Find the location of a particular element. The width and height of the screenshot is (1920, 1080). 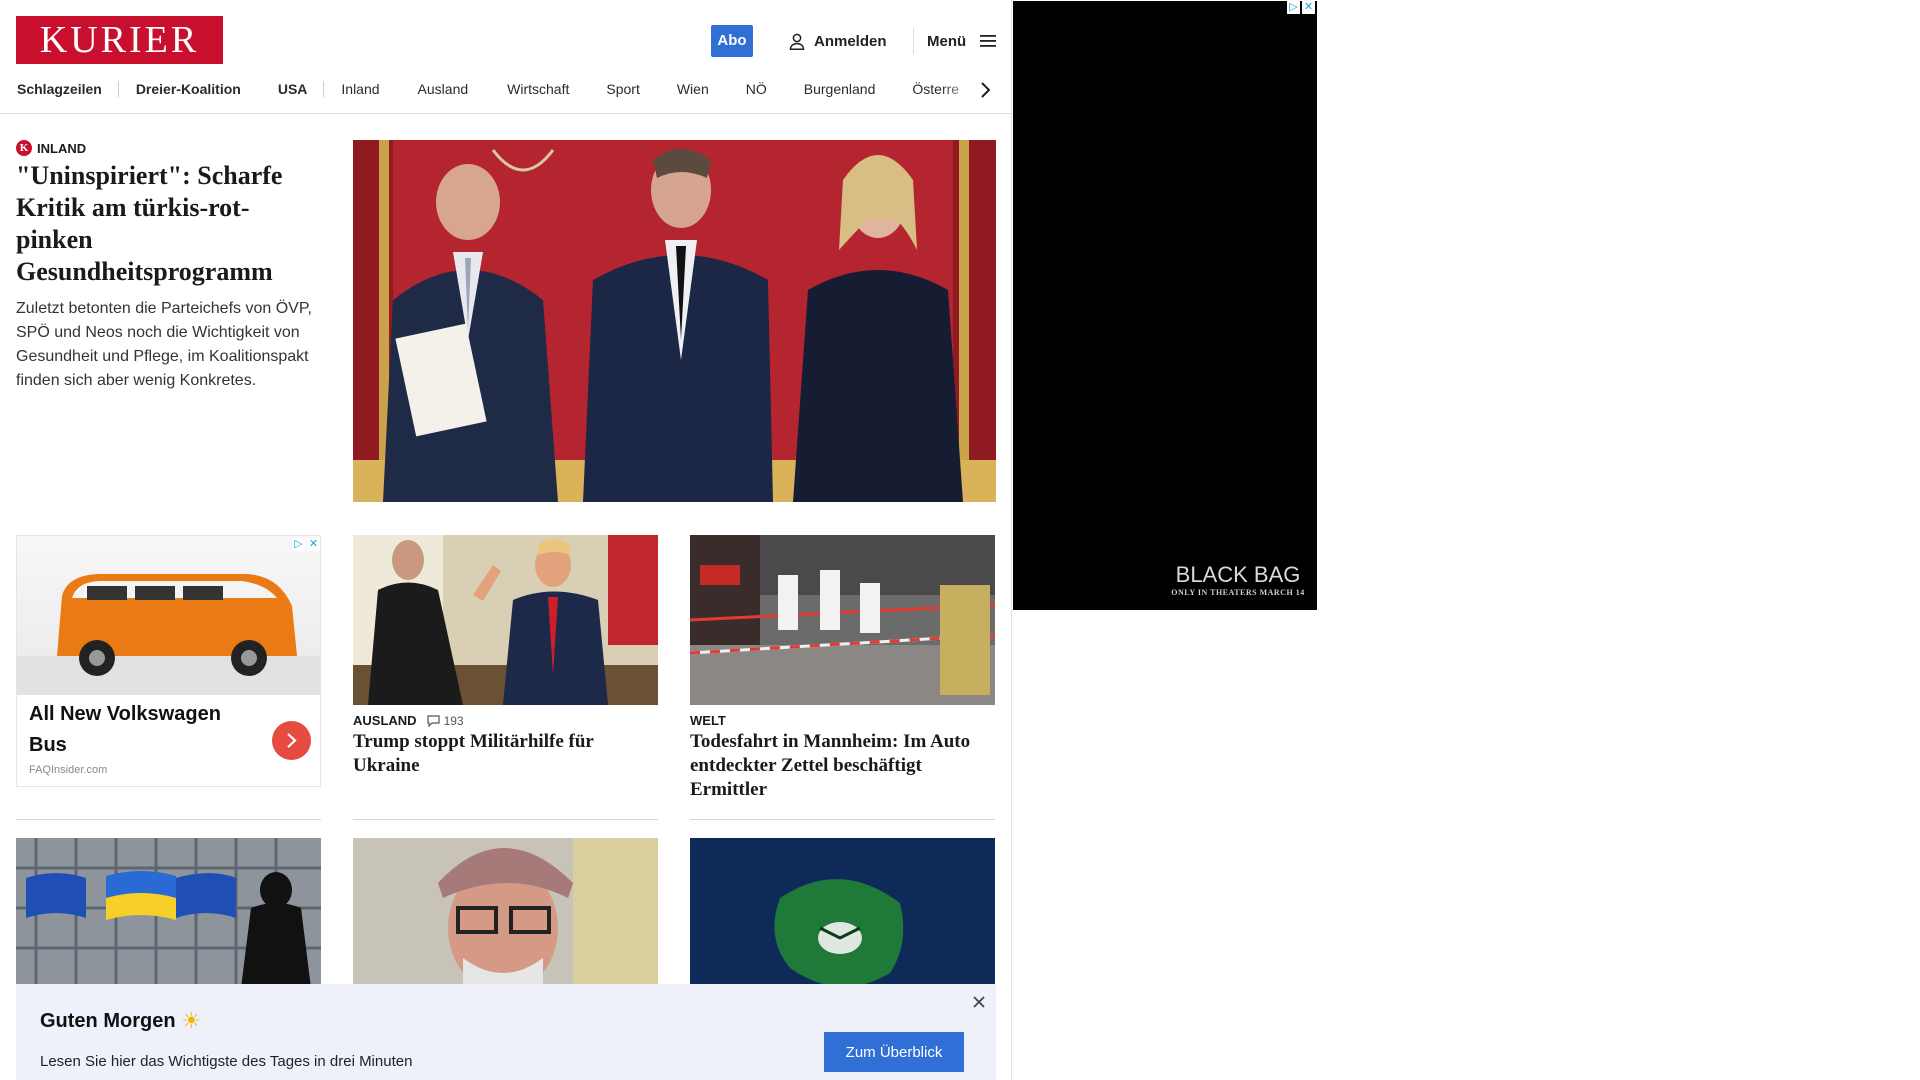

nav-item-inland: Inland is located at coordinates (360, 89).